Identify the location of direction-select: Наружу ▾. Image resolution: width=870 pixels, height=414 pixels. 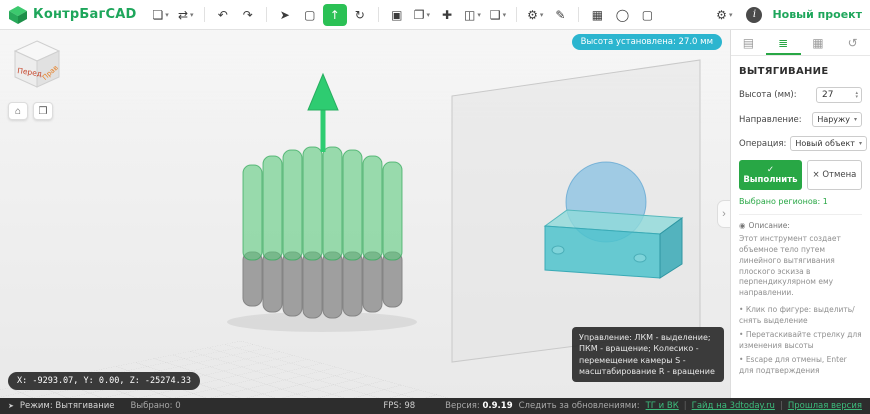
(837, 119).